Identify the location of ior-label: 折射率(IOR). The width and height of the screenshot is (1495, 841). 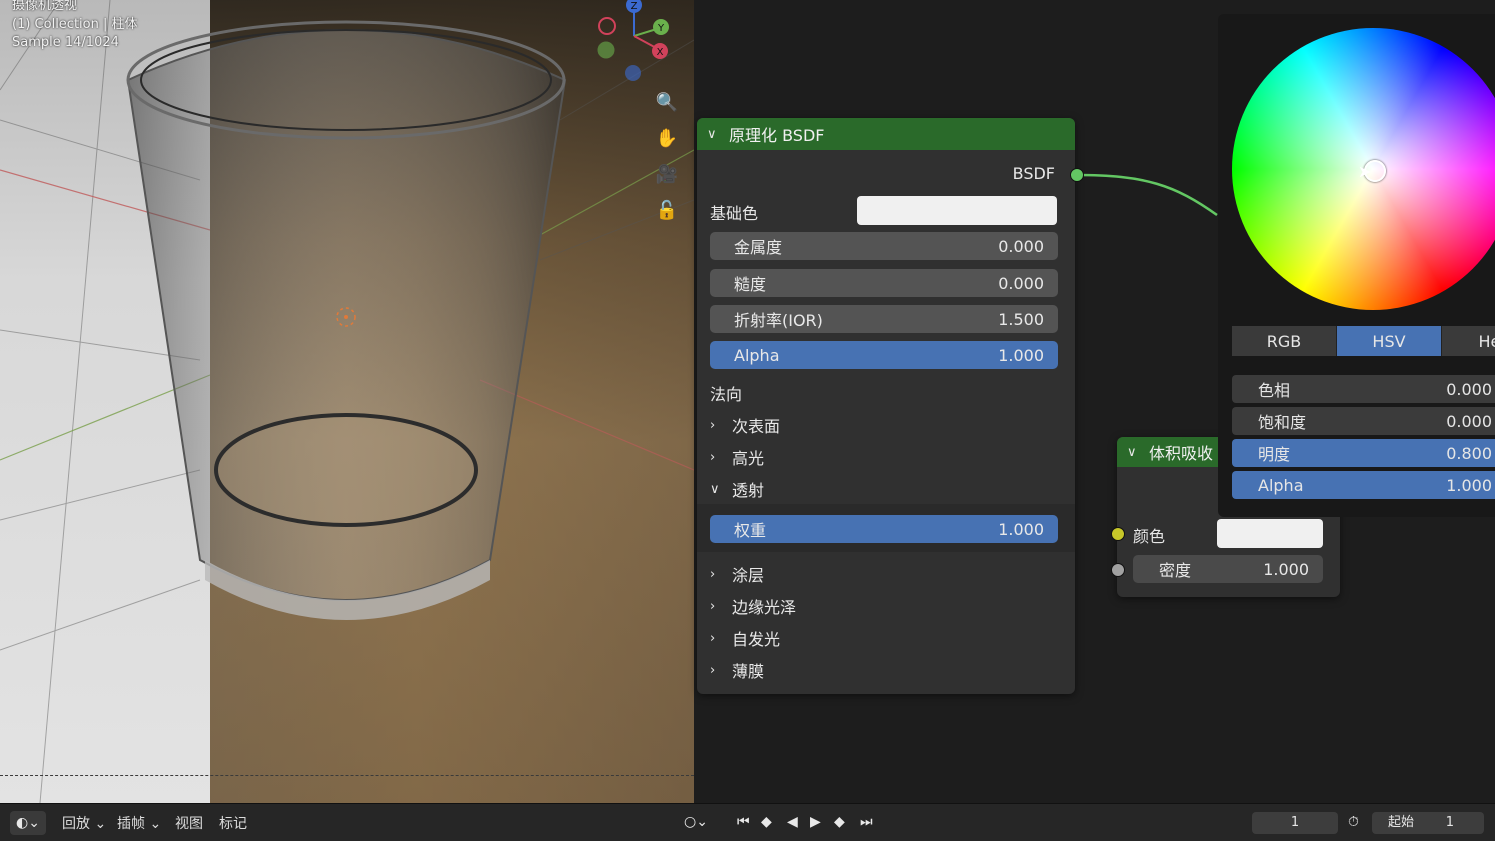
(778, 320).